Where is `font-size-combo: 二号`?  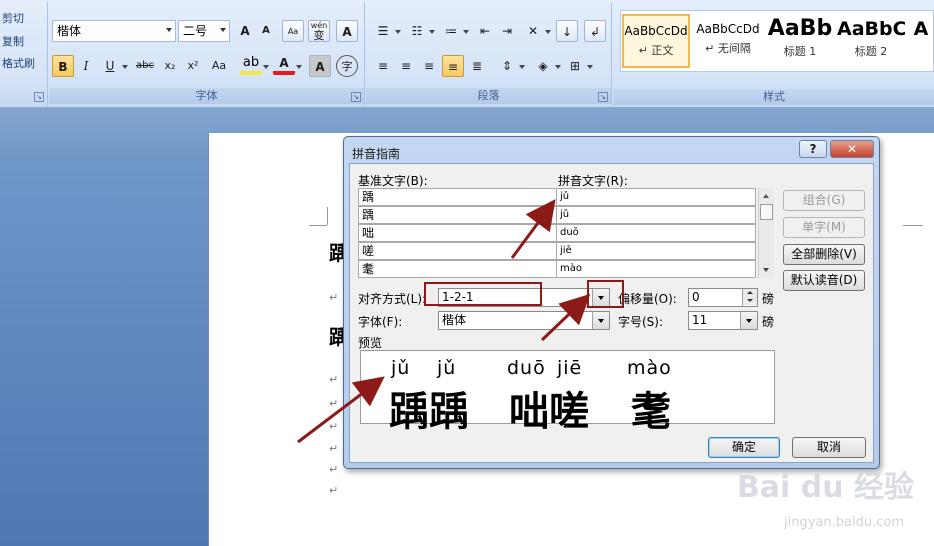
font-size-combo: 二号 is located at coordinates (204, 31).